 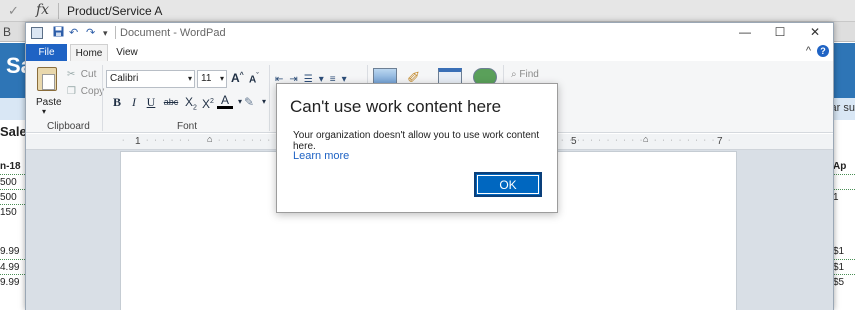 What do you see at coordinates (42, 10) in the screenshot?
I see `fx-icon: fx` at bounding box center [42, 10].